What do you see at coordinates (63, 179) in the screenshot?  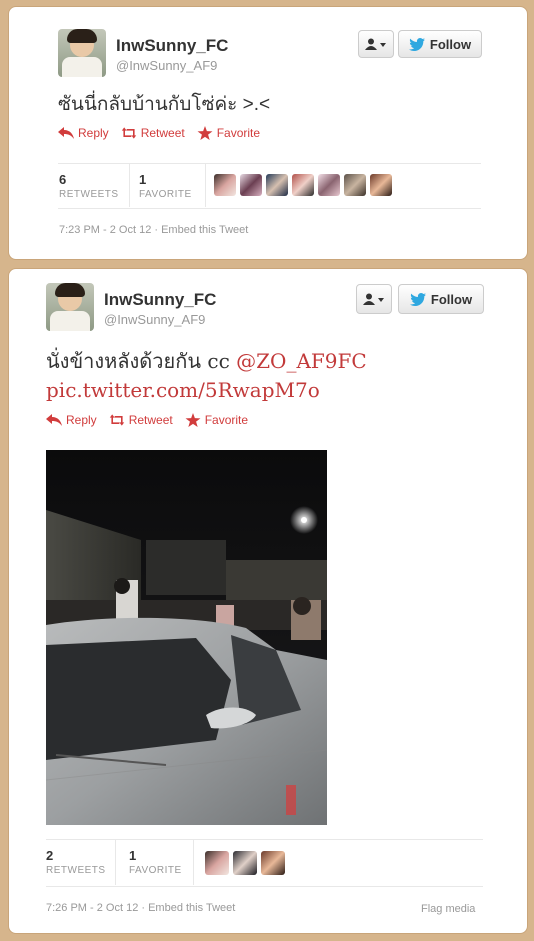 I see `retweets-count: 6` at bounding box center [63, 179].